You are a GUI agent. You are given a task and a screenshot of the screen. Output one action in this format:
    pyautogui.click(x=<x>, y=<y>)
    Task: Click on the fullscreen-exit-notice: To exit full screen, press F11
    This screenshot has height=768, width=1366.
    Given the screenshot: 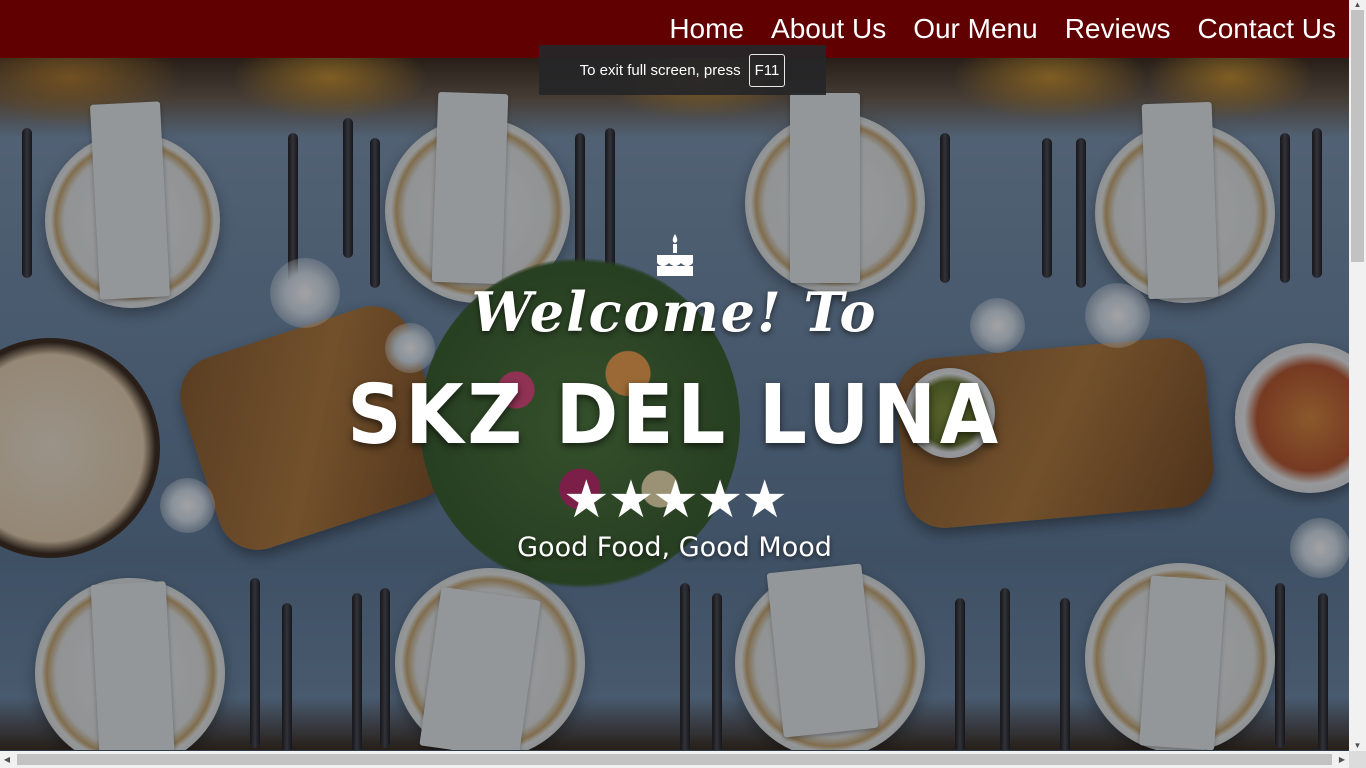 What is the action you would take?
    pyautogui.click(x=682, y=70)
    